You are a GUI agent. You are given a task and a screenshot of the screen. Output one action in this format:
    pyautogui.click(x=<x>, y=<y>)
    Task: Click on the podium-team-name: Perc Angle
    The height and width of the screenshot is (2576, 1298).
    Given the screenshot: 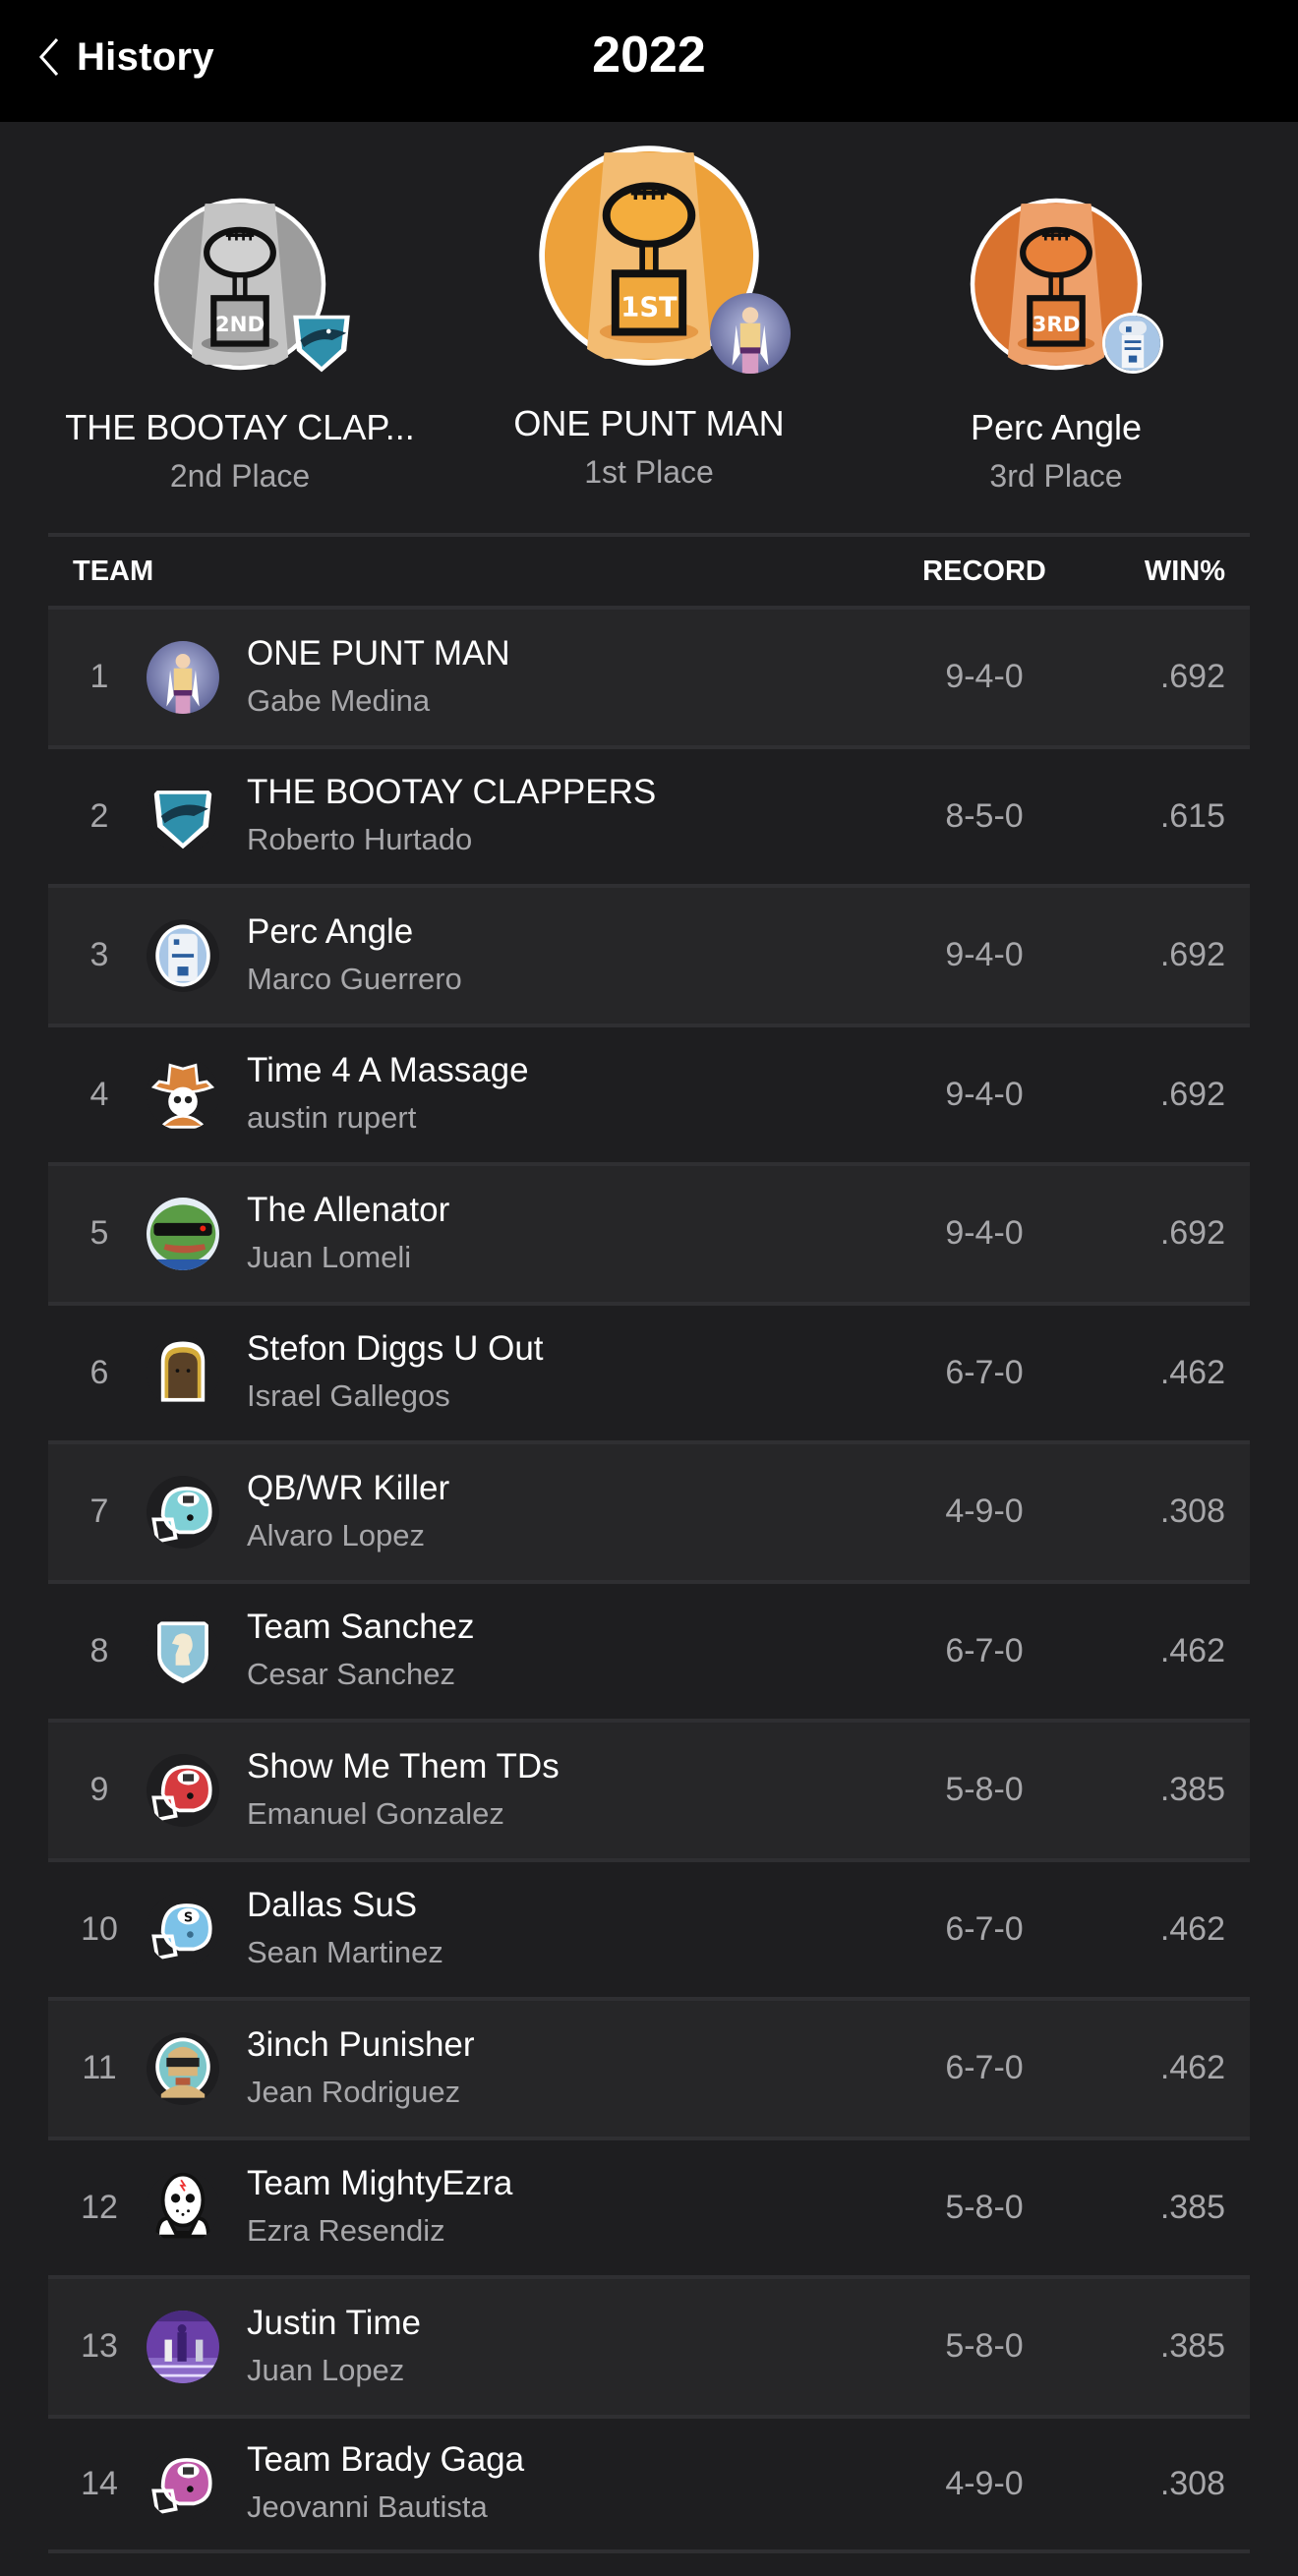 What is the action you would take?
    pyautogui.click(x=1056, y=427)
    